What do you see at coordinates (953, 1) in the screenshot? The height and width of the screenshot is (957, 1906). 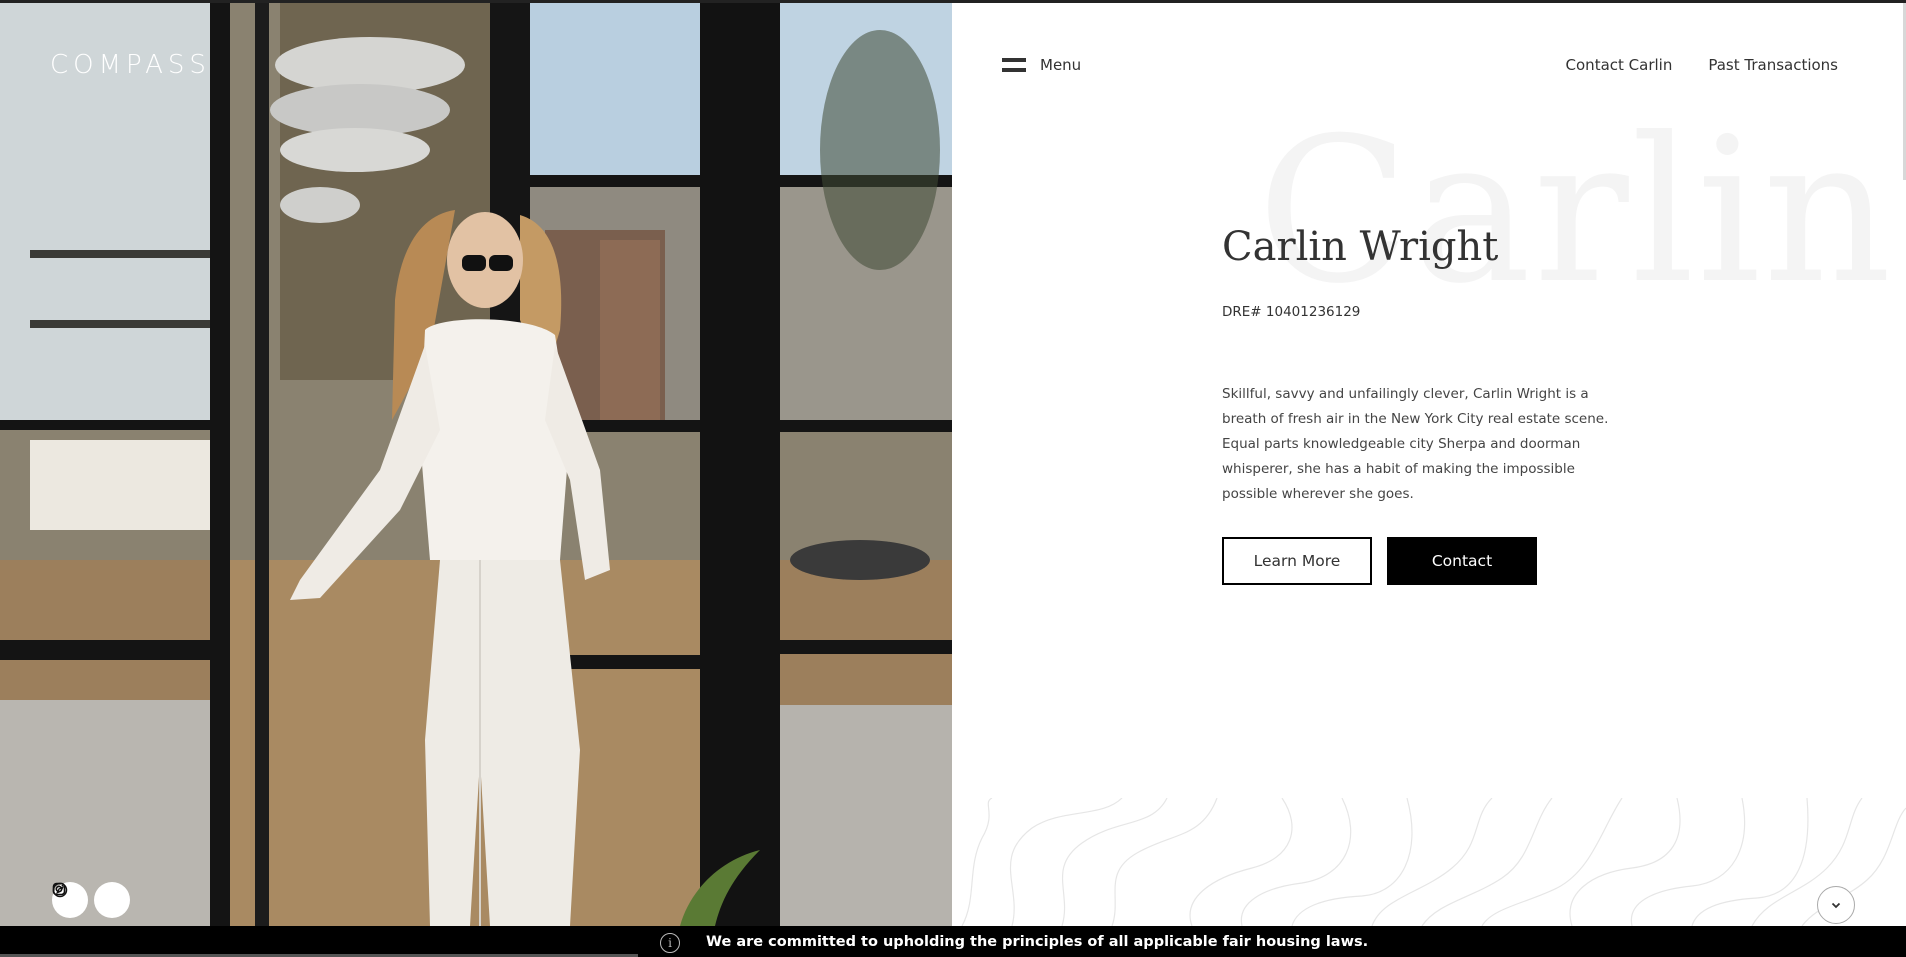 I see `top-border` at bounding box center [953, 1].